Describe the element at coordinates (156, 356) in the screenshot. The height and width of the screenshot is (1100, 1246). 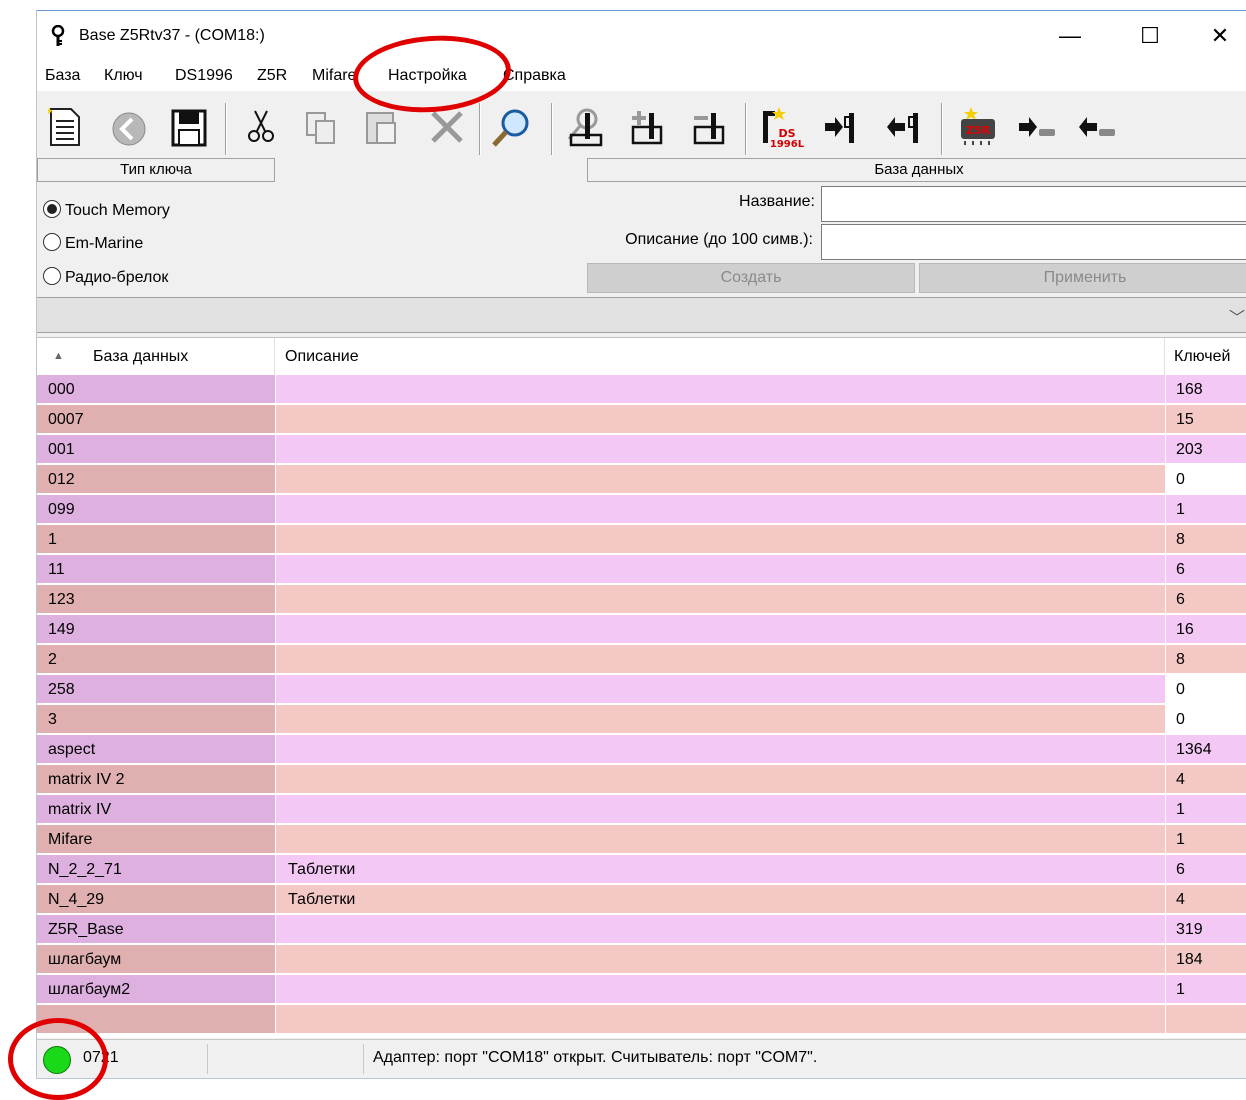
I see `column-header-database: ▲ База данных` at that location.